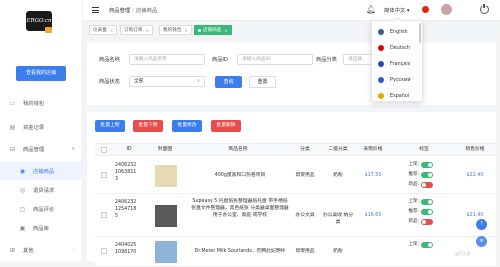  What do you see at coordinates (238, 149) in the screenshot?
I see `col-name: 商品名称` at bounding box center [238, 149].